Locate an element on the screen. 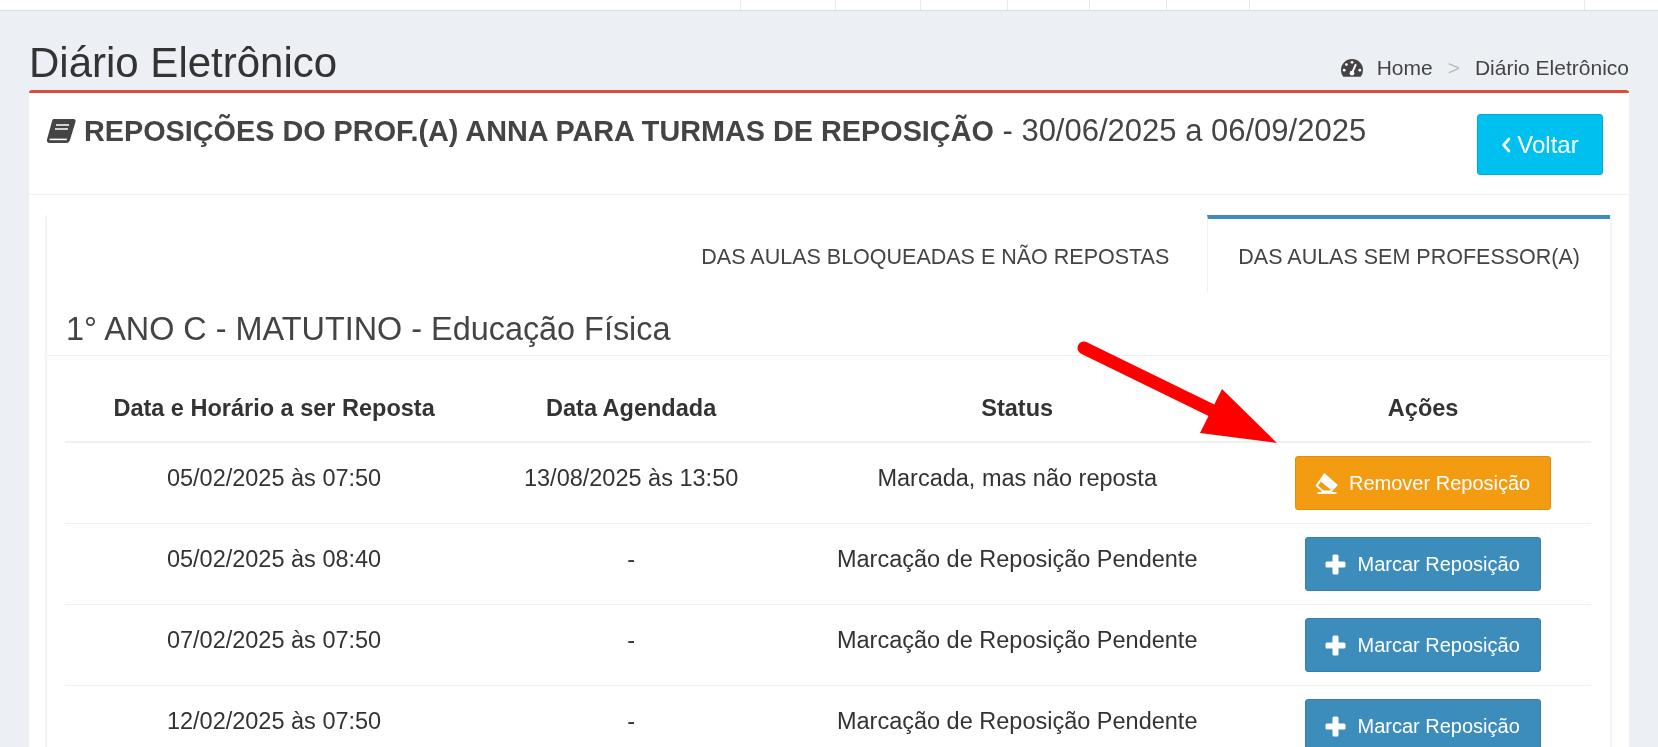 The width and height of the screenshot is (1658, 747). box-title: REPOSIÇÕES DO PROF.(A) ANNA PARA TURMAS DE REPOSIÇÃO - 30/06/2025 a 06/09/2025 is located at coordinates (725, 131).